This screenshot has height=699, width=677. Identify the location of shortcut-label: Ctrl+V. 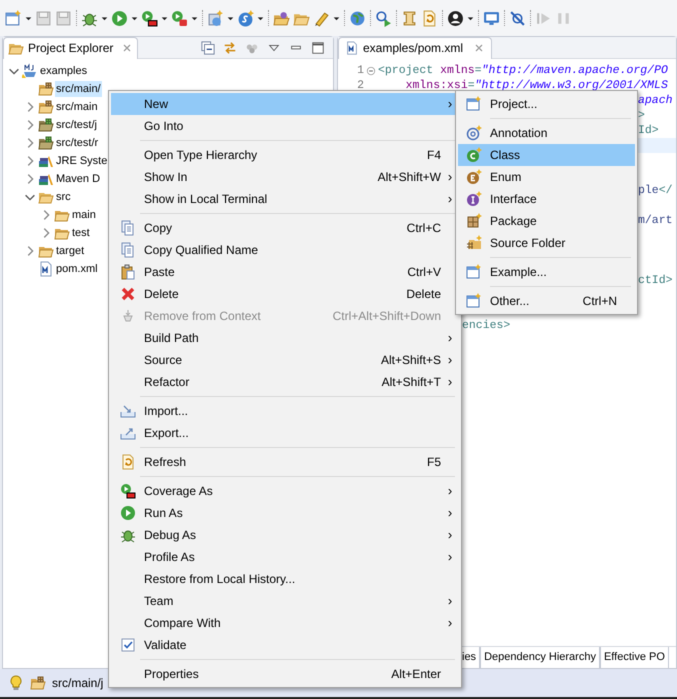
(424, 272).